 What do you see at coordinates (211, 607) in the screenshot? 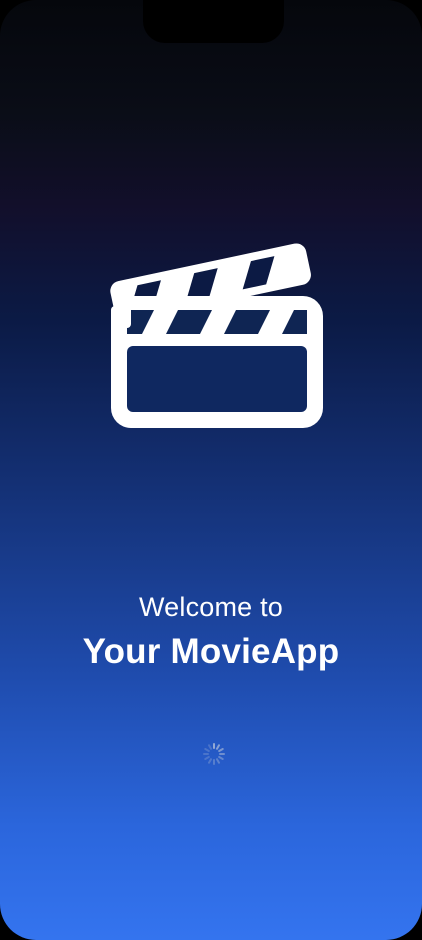
I see `welcome-text: Welcome to` at bounding box center [211, 607].